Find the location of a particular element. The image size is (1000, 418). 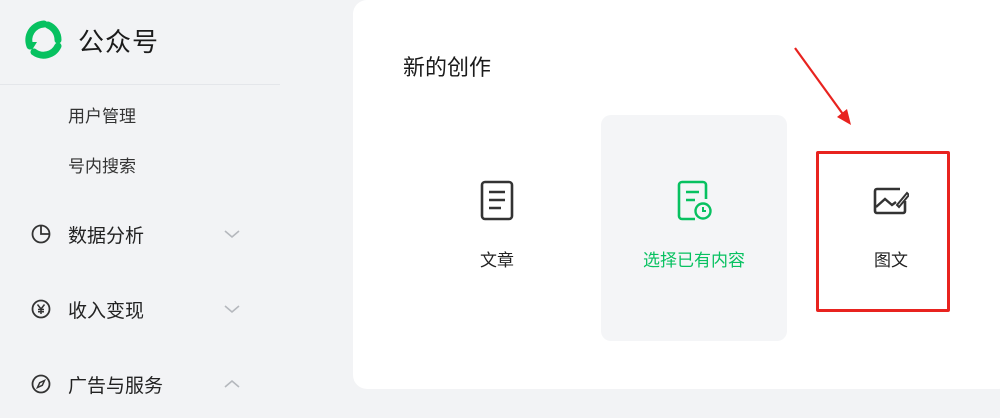

card-label: 选择已有内容 is located at coordinates (694, 261).